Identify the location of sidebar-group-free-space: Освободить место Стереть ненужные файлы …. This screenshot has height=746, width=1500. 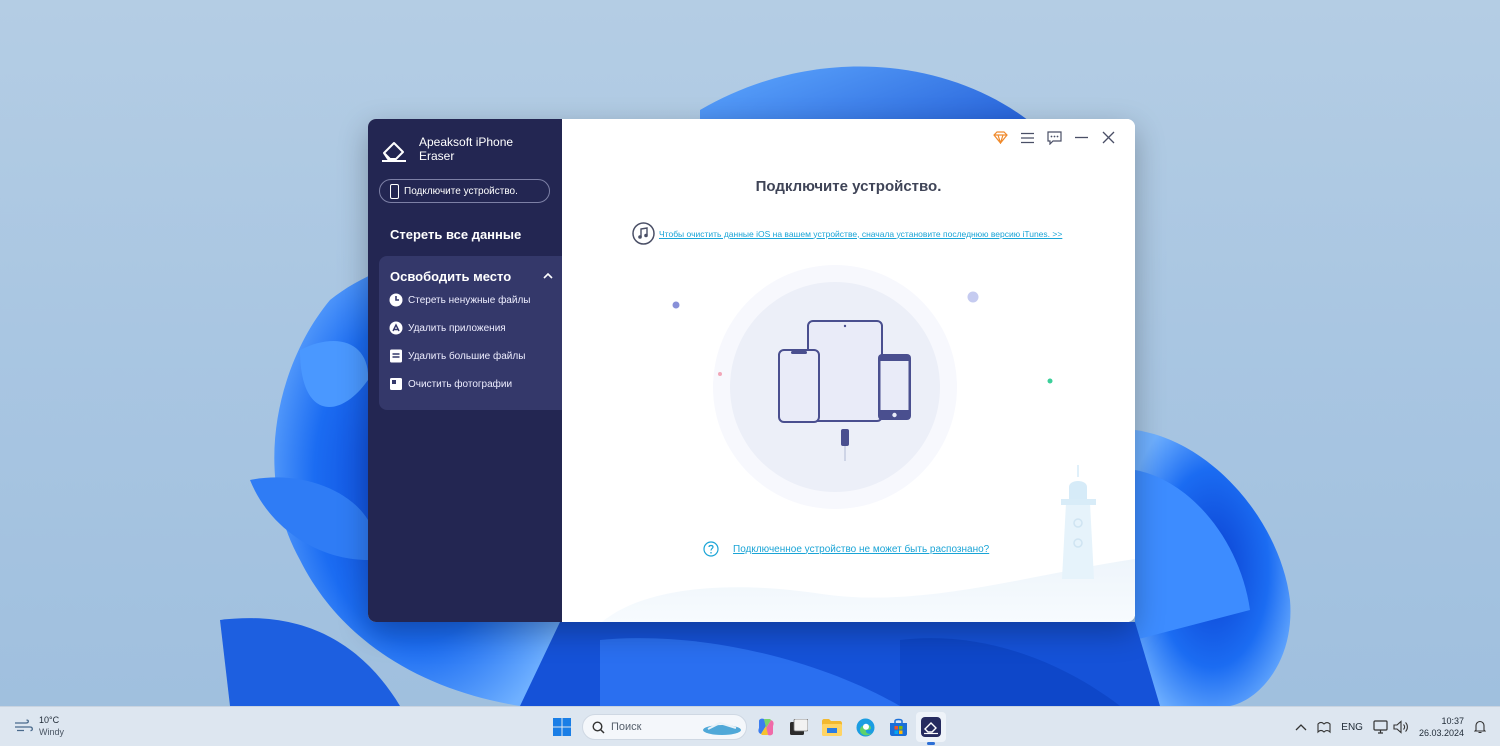
(470, 333).